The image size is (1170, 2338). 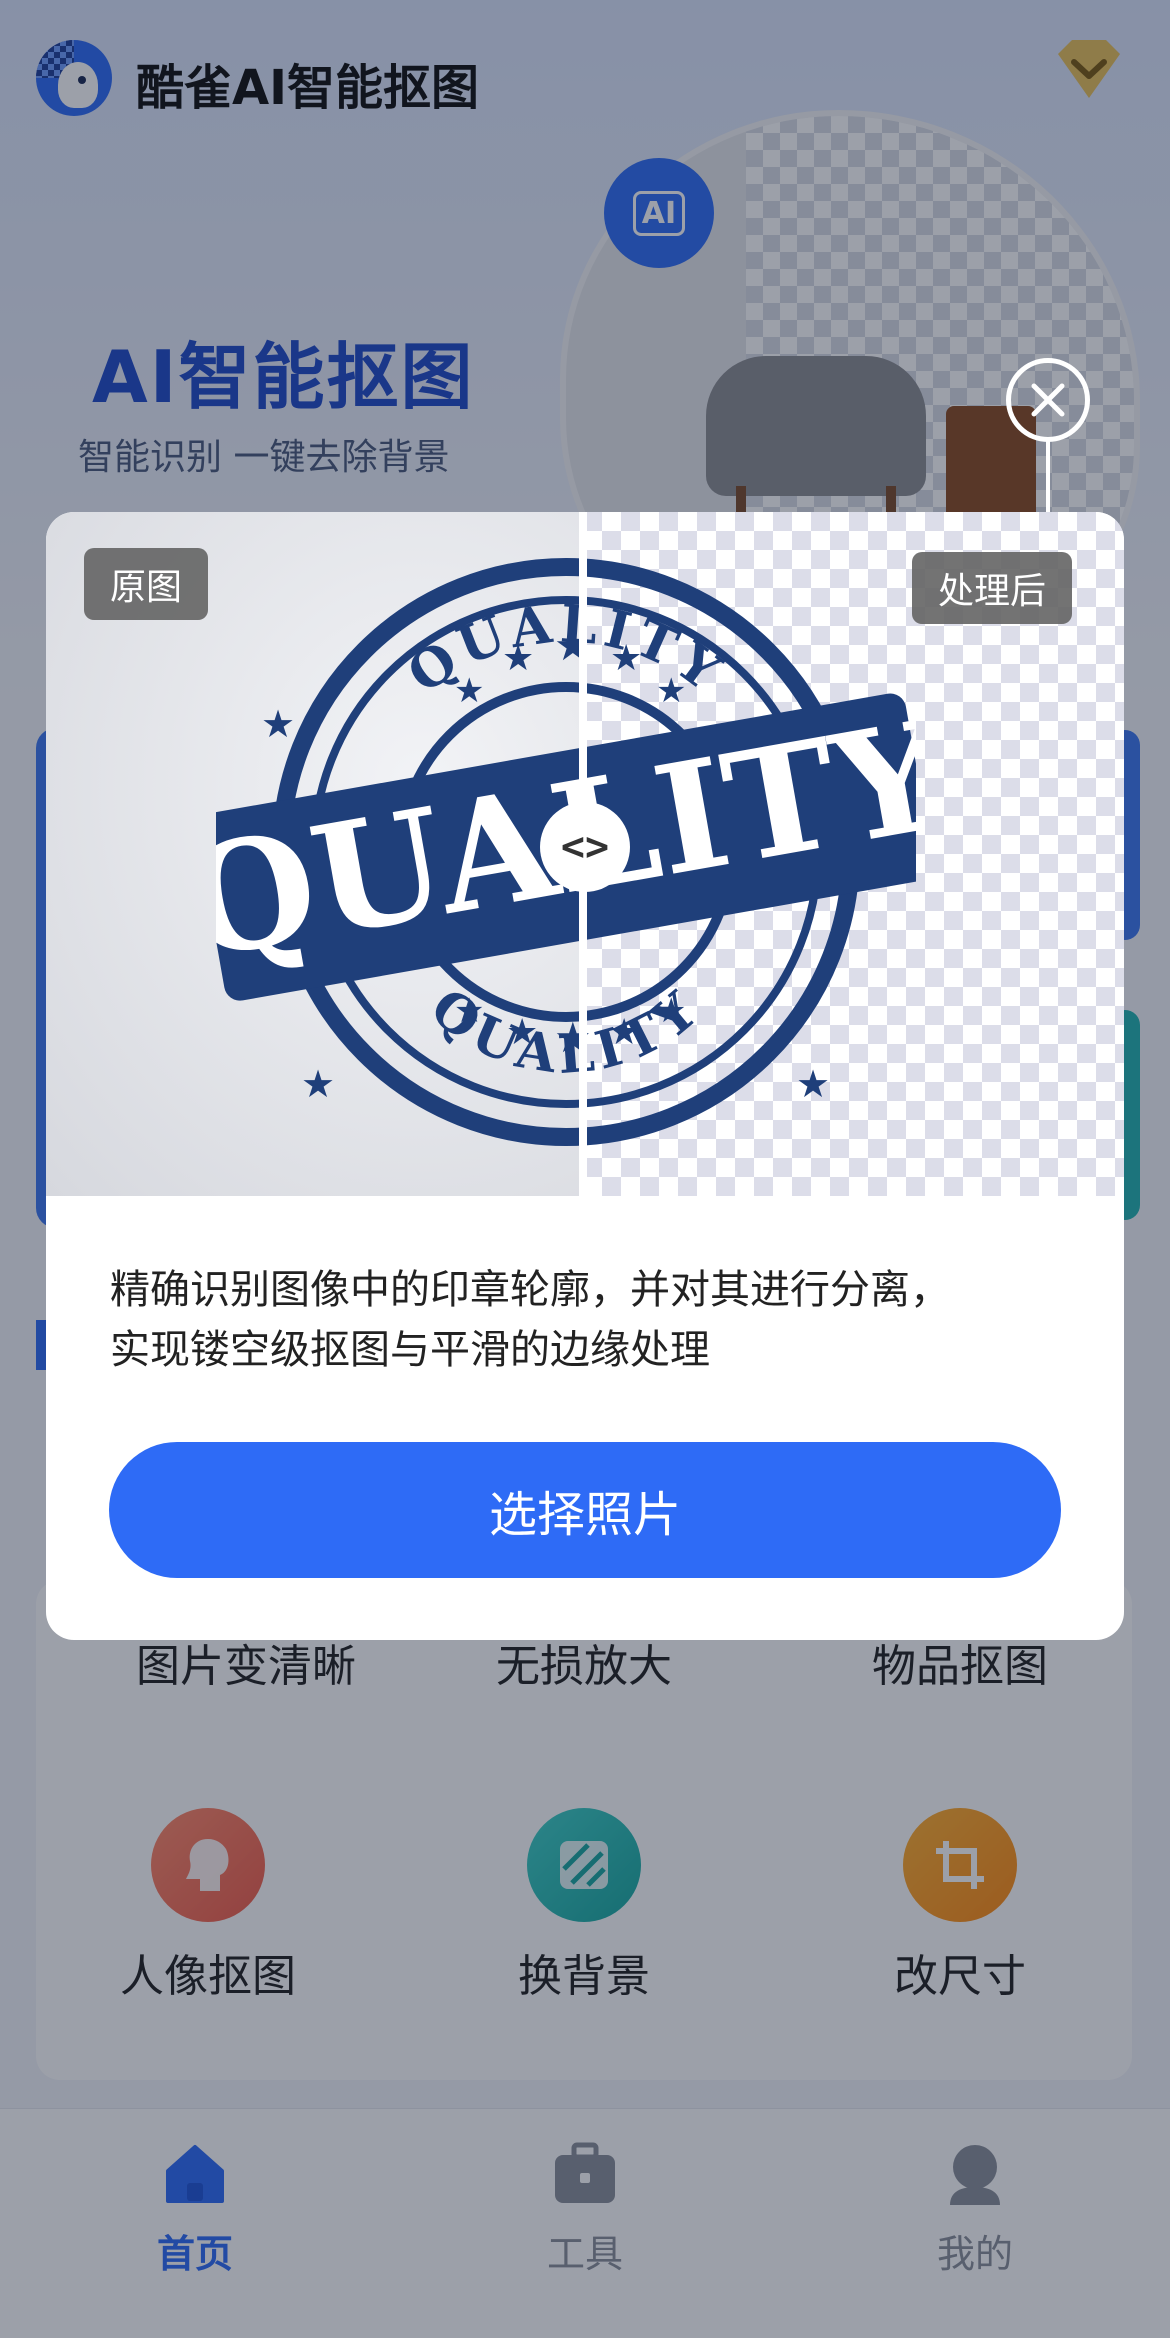 What do you see at coordinates (530, 1320) in the screenshot?
I see `modal-description: 精确识别图像中的印章轮廓，并对其进行分离， 实现镂空级抠图与平滑的边缘处理` at bounding box center [530, 1320].